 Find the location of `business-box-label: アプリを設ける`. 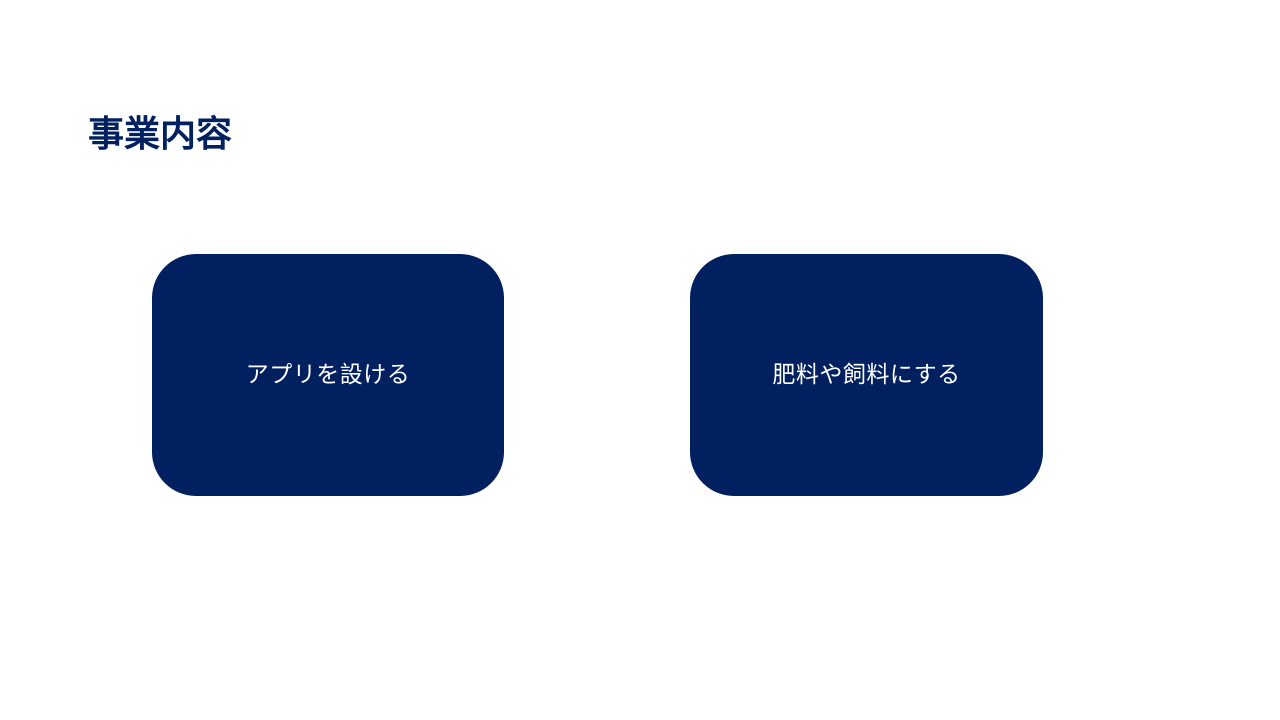

business-box-label: アプリを設ける is located at coordinates (328, 375).